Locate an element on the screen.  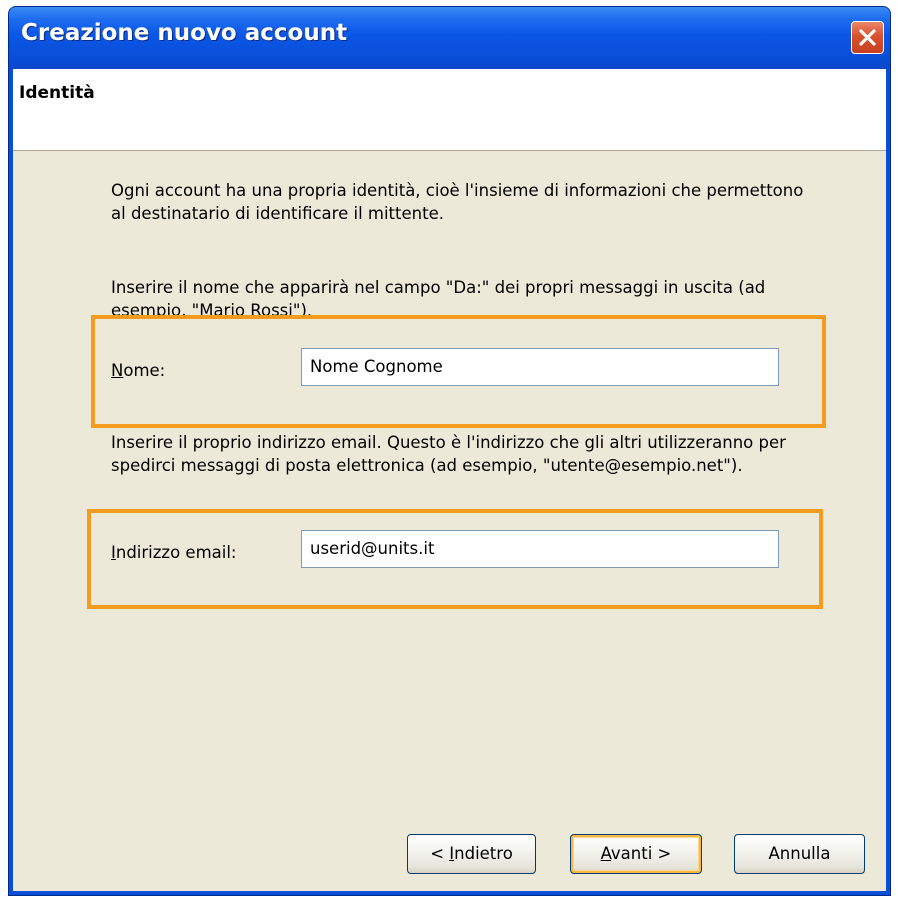
next-button: Avanti > is located at coordinates (636, 854).